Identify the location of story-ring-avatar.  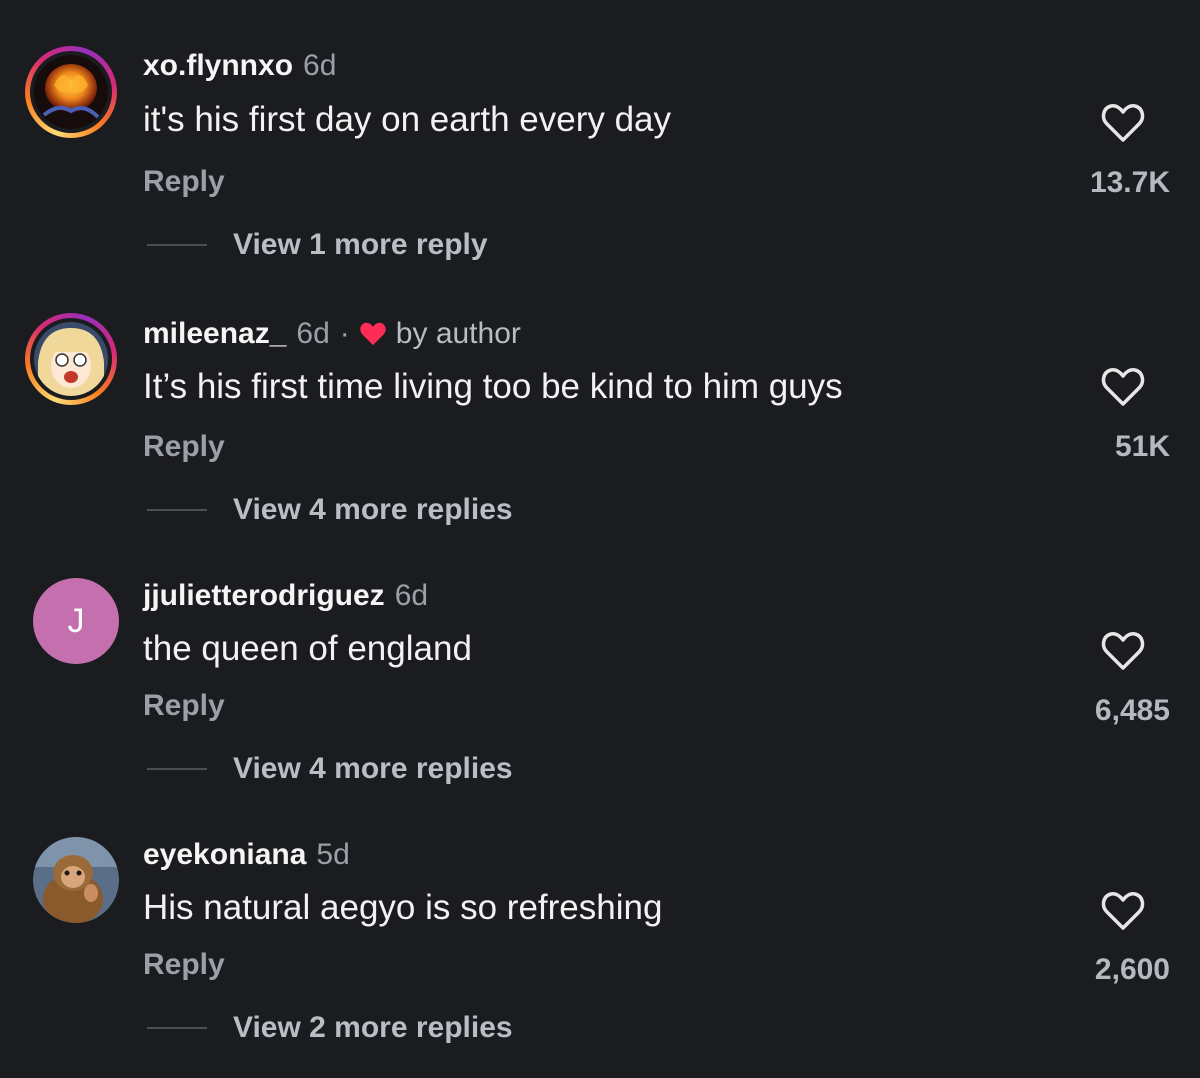
(71, 359).